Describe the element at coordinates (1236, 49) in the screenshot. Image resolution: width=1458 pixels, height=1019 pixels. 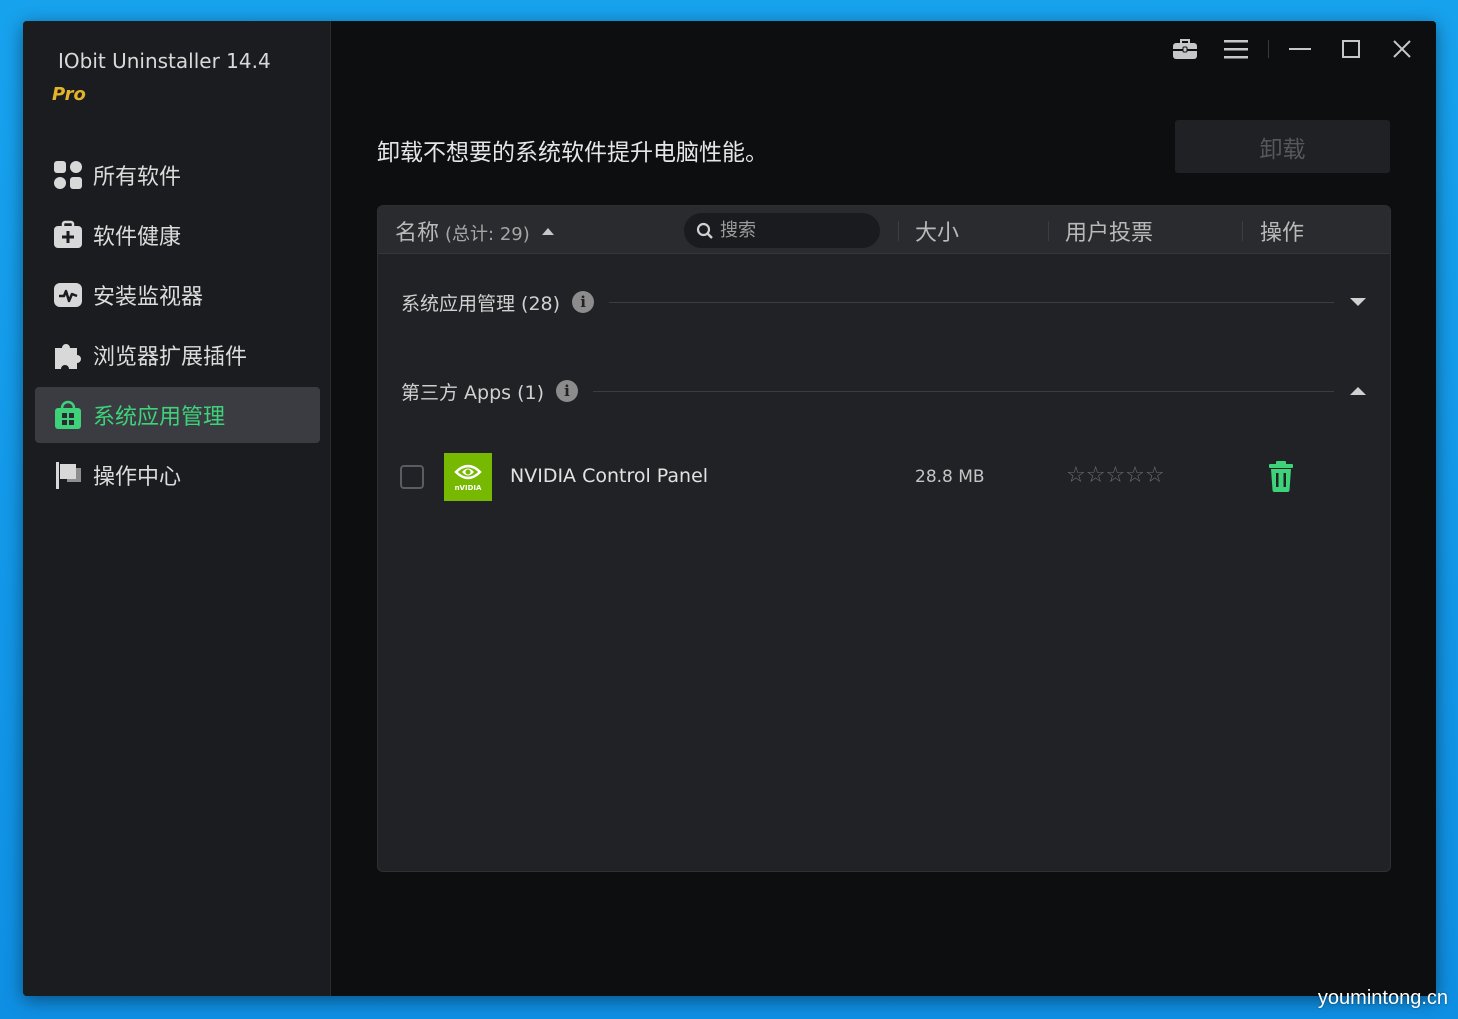
I see `menu-icon` at that location.